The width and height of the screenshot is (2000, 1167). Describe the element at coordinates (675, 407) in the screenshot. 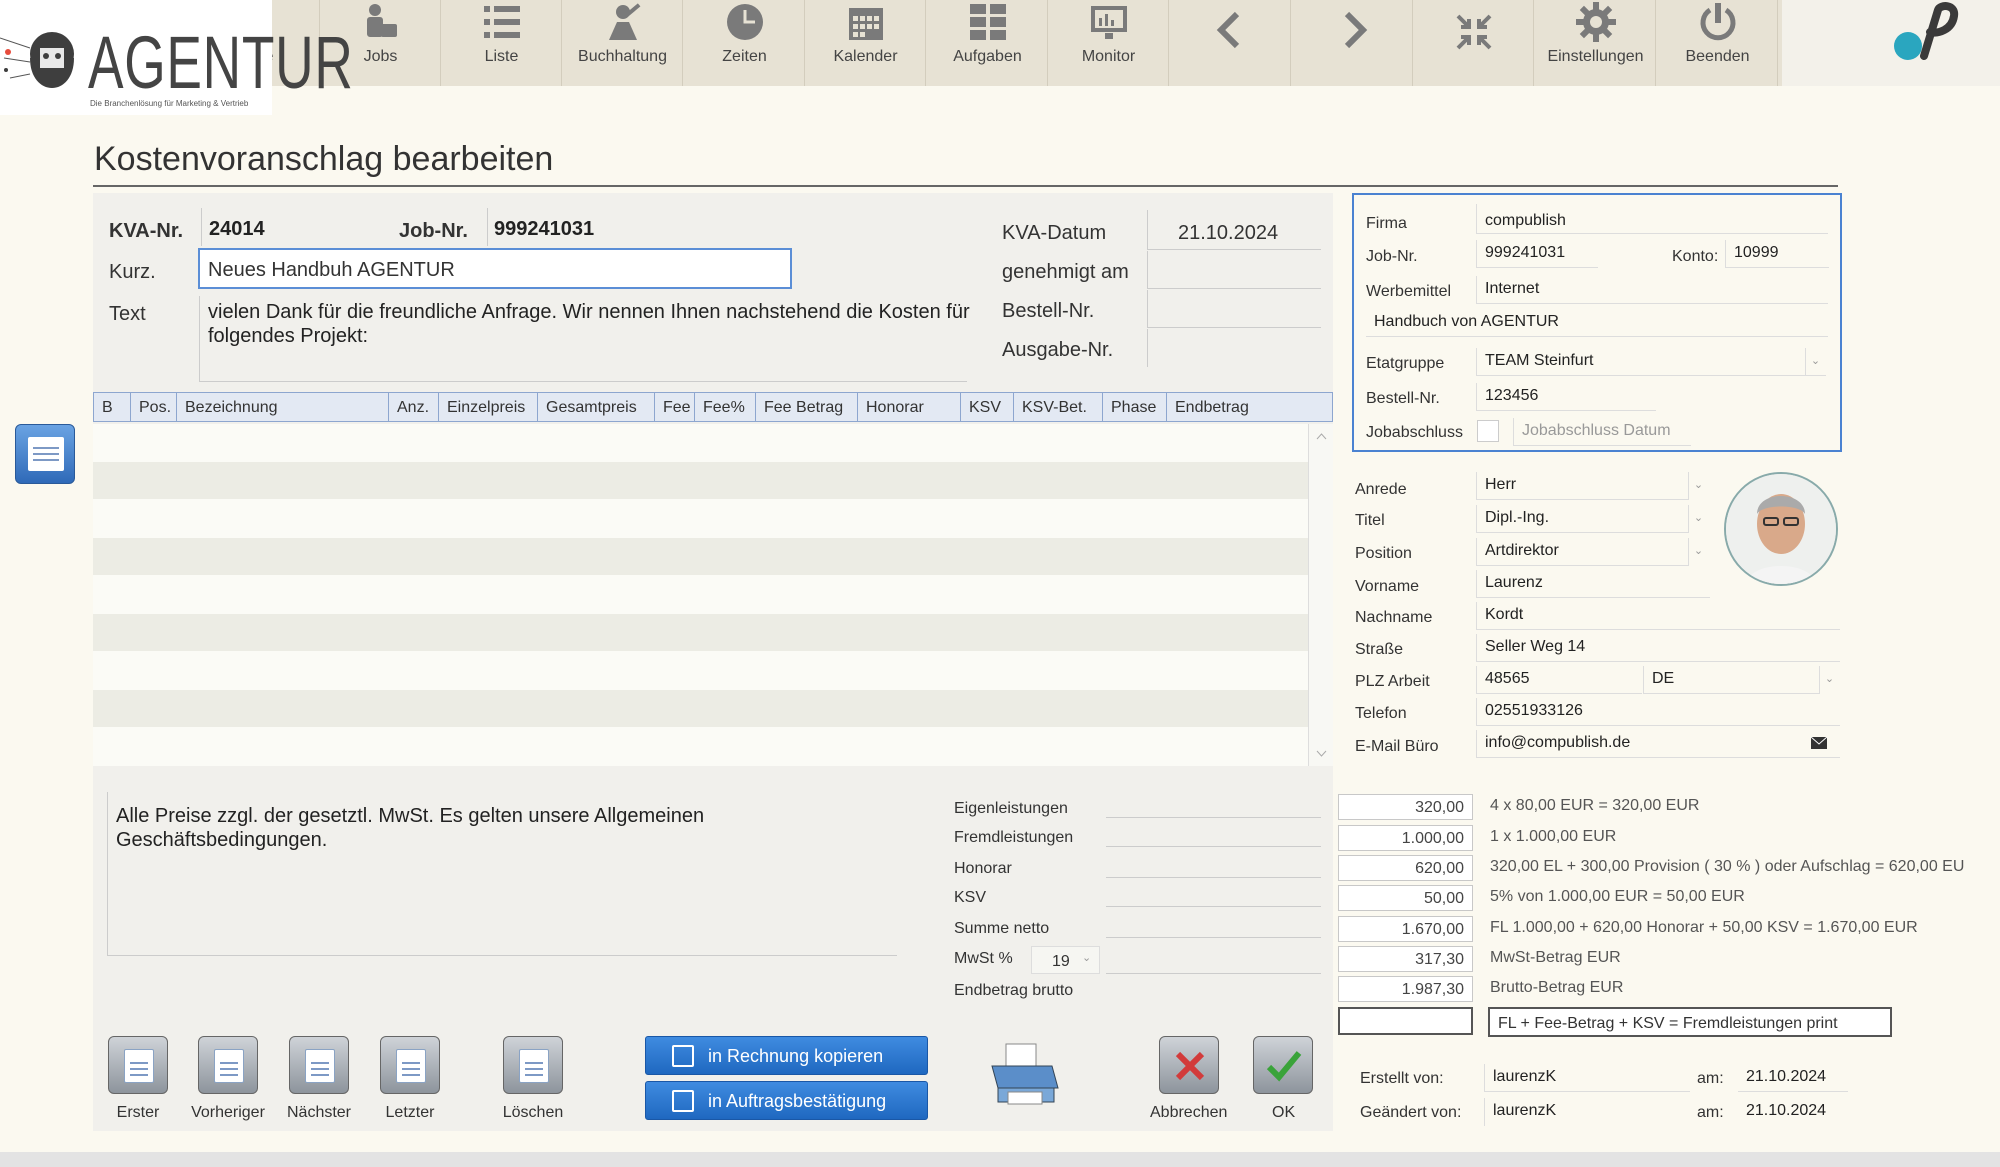

I see `col-fee: Fee` at that location.